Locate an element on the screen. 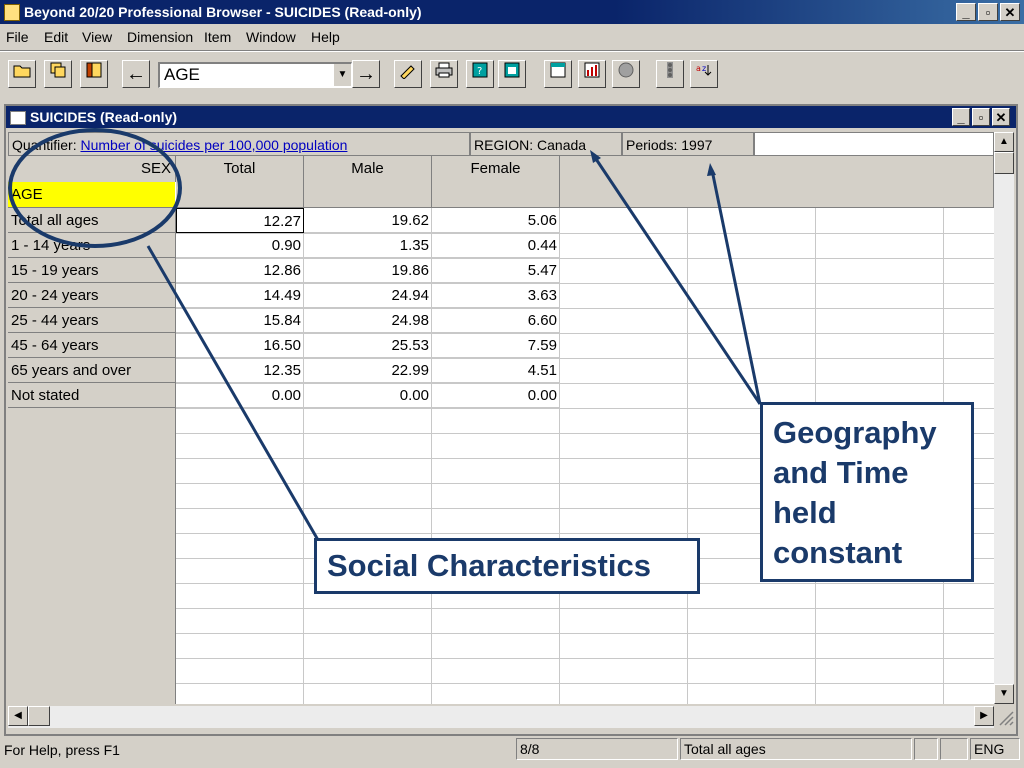 Image resolution: width=1024 pixels, height=768 pixels. social-leader-line is located at coordinates (233, 393).